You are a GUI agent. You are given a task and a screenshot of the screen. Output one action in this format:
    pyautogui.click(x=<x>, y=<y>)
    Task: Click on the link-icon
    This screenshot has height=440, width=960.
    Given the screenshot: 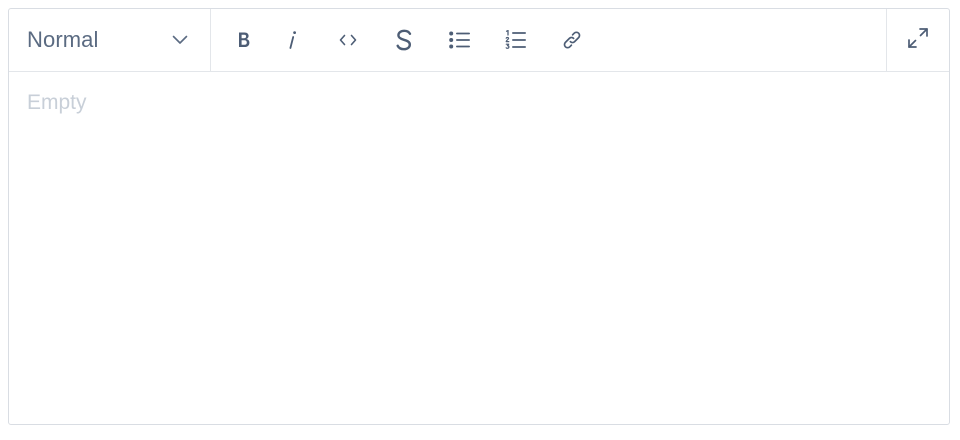 What is the action you would take?
    pyautogui.click(x=572, y=40)
    